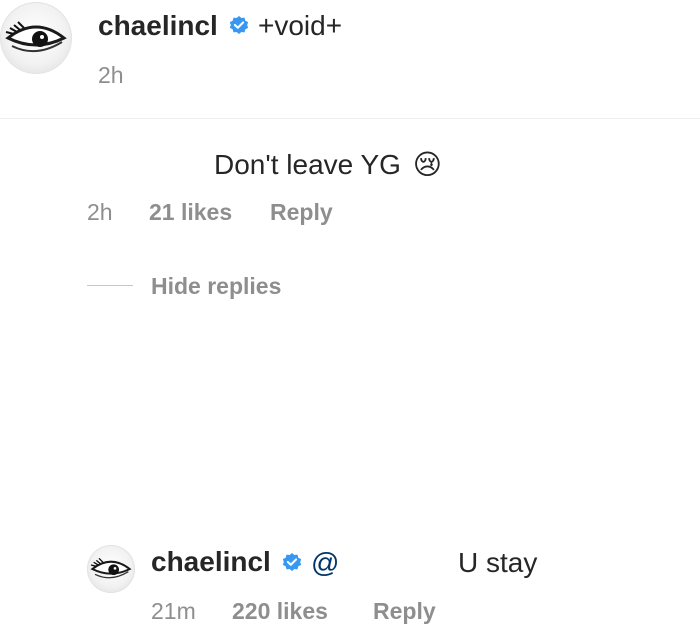 The height and width of the screenshot is (633, 700). Describe the element at coordinates (211, 562) in the screenshot. I see `reply-username: chaelincl` at that location.